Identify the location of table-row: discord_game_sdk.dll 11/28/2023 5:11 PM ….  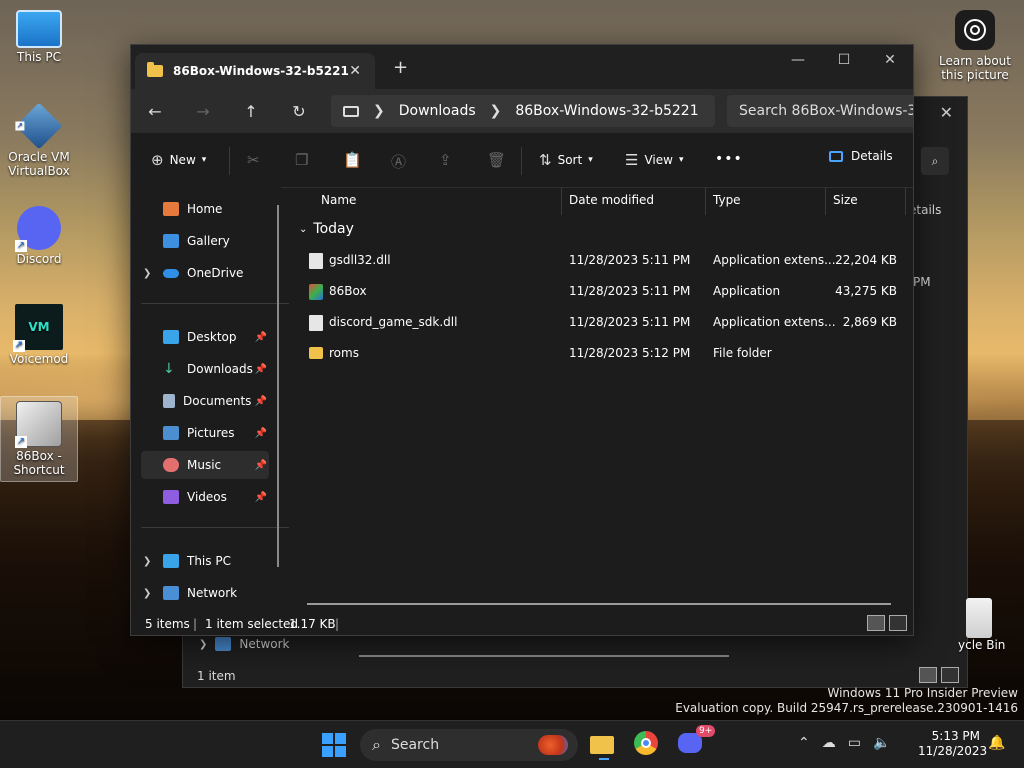
(604, 322).